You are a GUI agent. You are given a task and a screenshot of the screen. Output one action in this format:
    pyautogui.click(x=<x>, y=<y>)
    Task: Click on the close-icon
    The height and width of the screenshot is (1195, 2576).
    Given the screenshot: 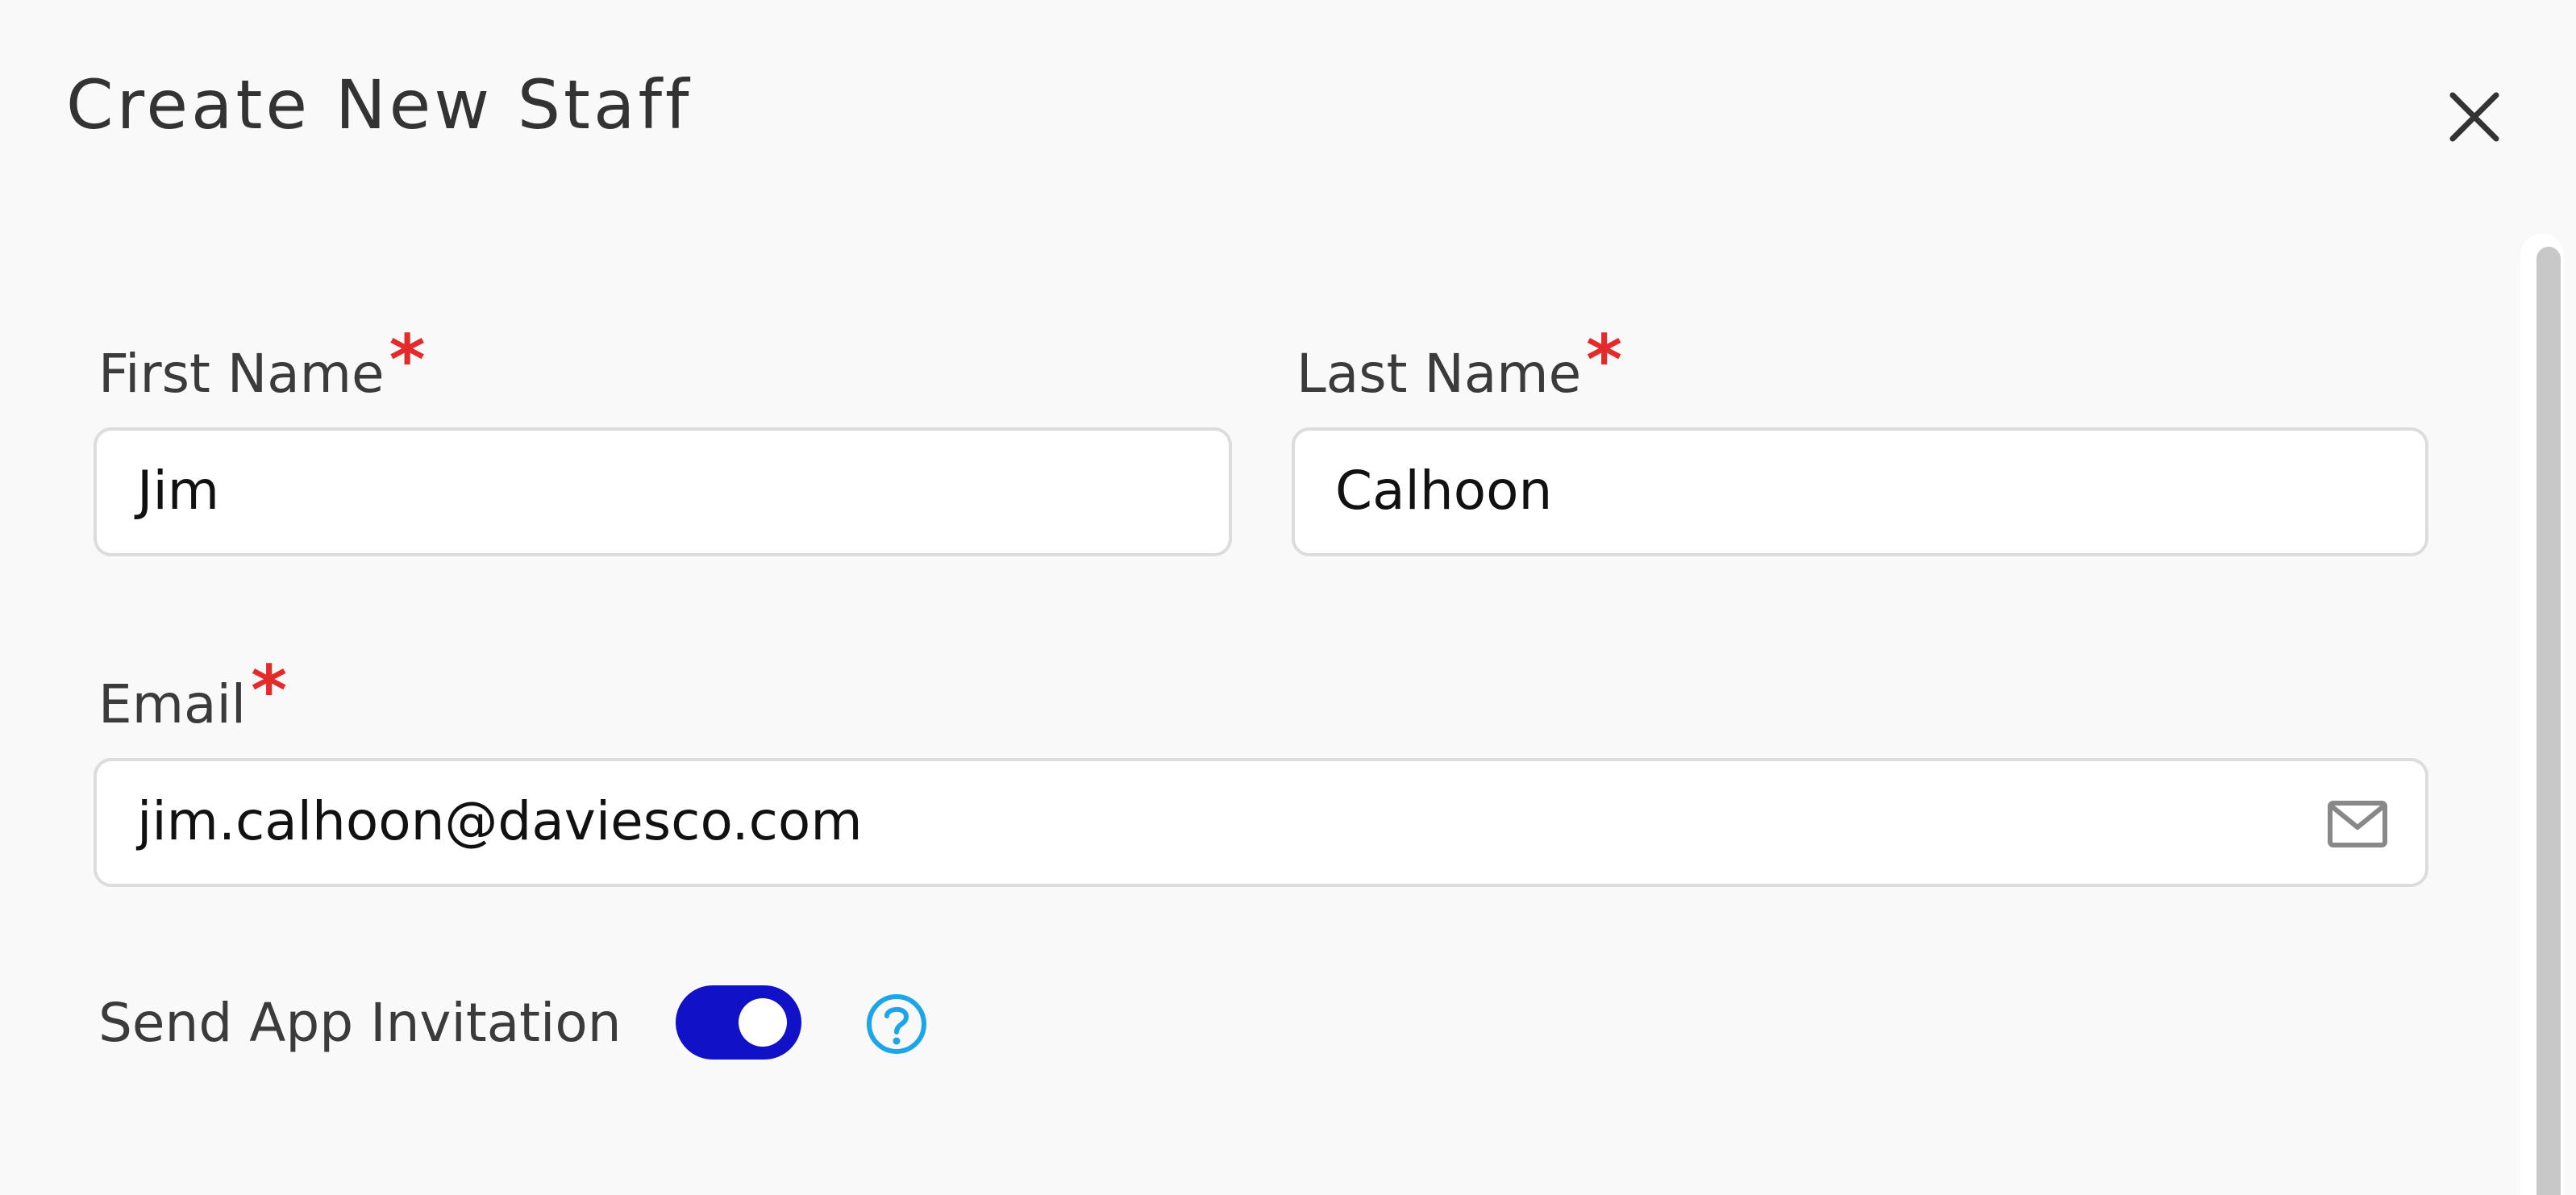 What is the action you would take?
    pyautogui.click(x=2474, y=117)
    